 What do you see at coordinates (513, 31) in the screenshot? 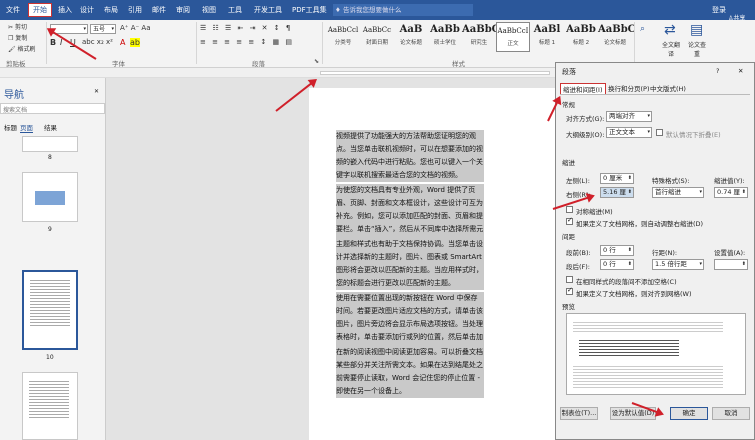
I see `style-preview: AaBbCcI` at bounding box center [513, 31].